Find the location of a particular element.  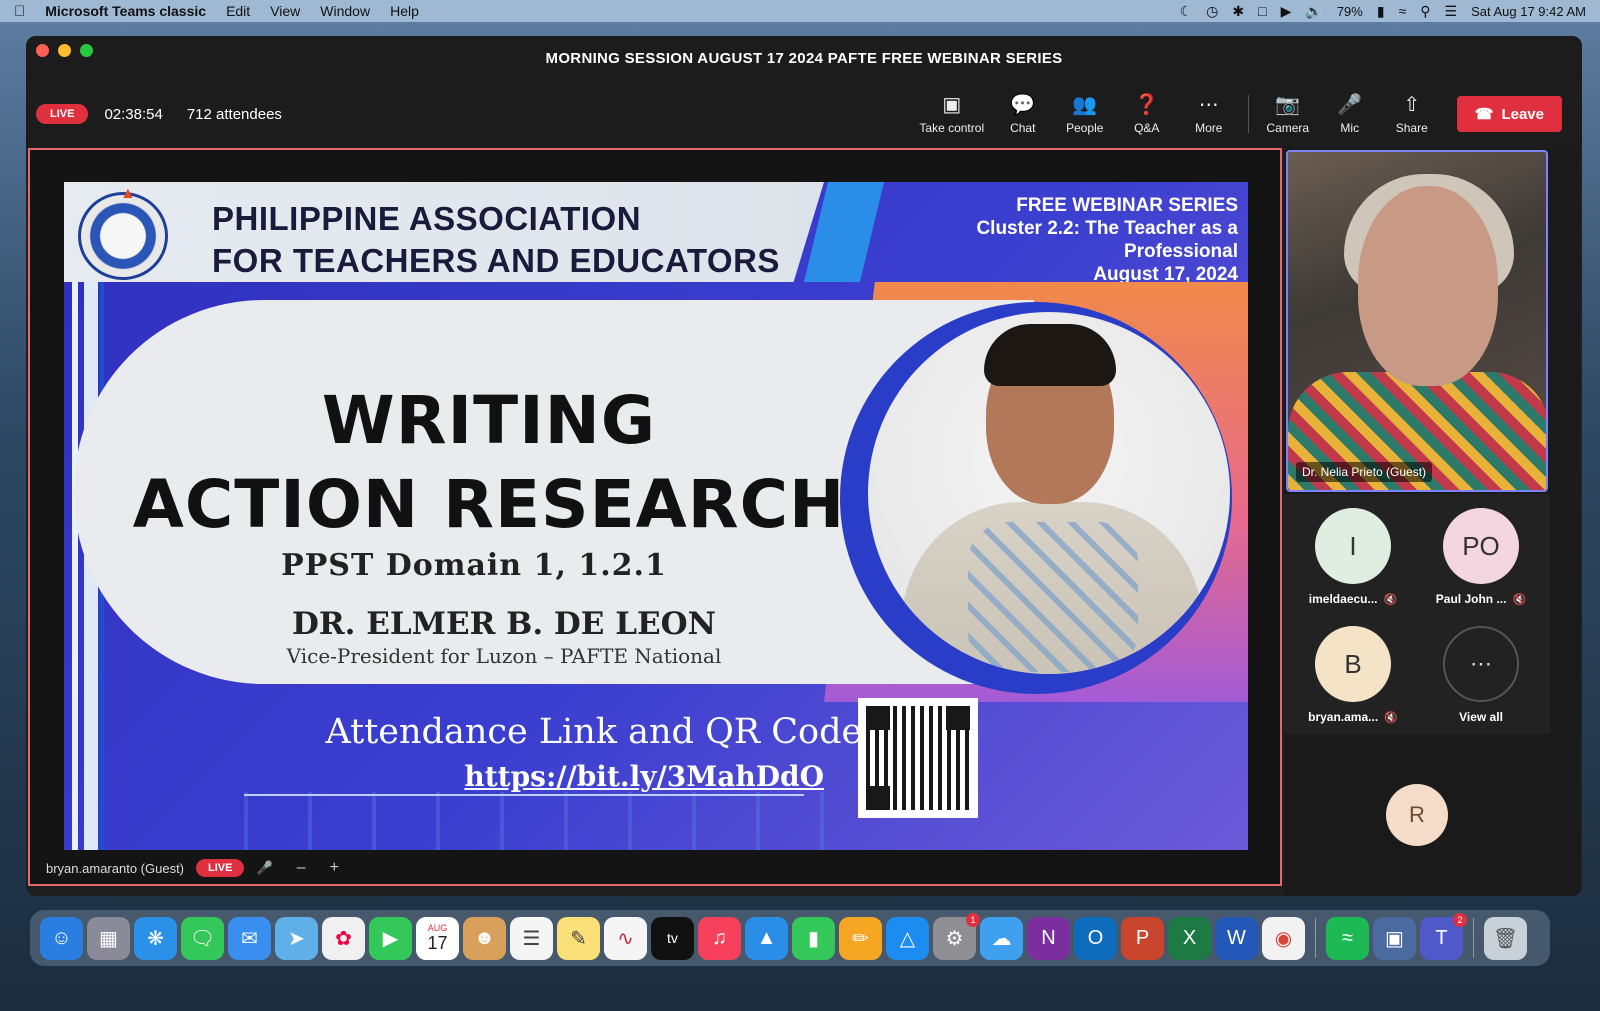

notes-icon: ✎ is located at coordinates (578, 938).